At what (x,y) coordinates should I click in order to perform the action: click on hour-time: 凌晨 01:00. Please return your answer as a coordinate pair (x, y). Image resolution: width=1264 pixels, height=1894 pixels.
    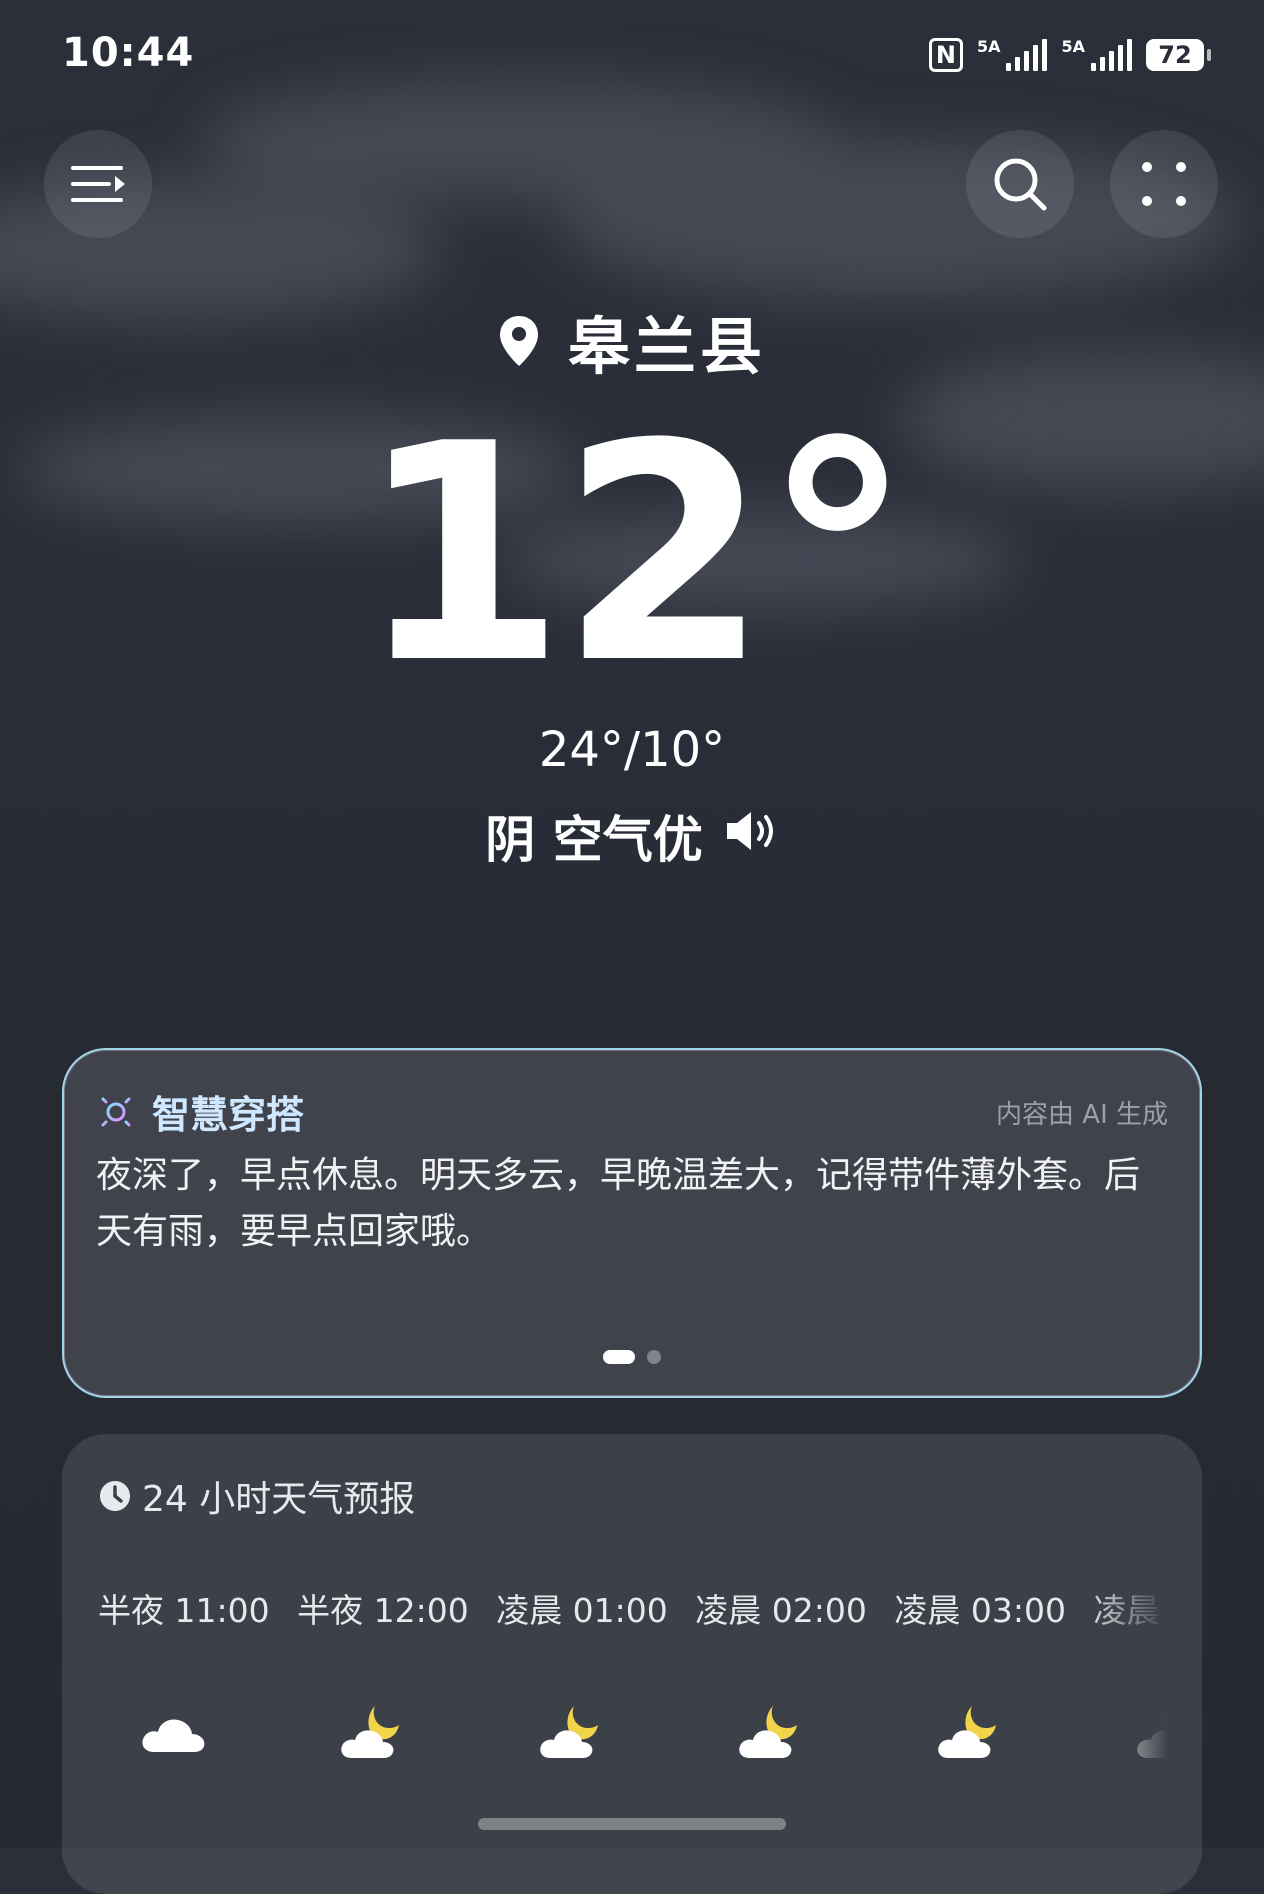
    Looking at the image, I should click on (582, 1610).